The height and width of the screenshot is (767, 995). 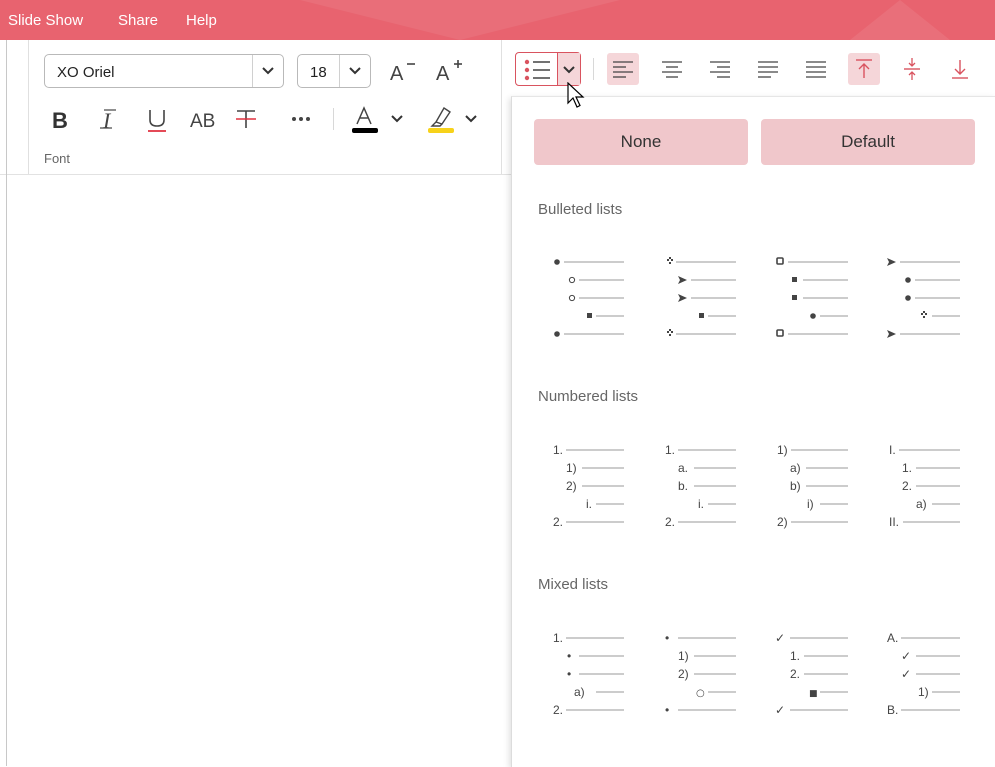 I want to click on align-center-icon, so click(x=672, y=69).